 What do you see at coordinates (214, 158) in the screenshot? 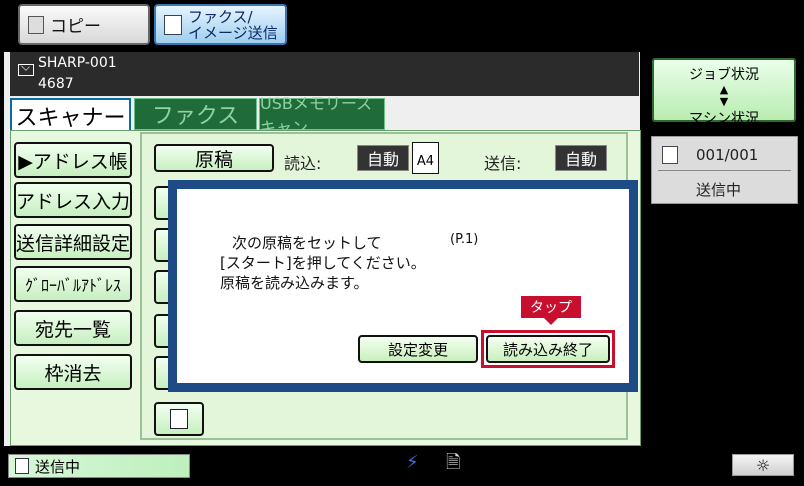
I see `original-button: 原稿` at bounding box center [214, 158].